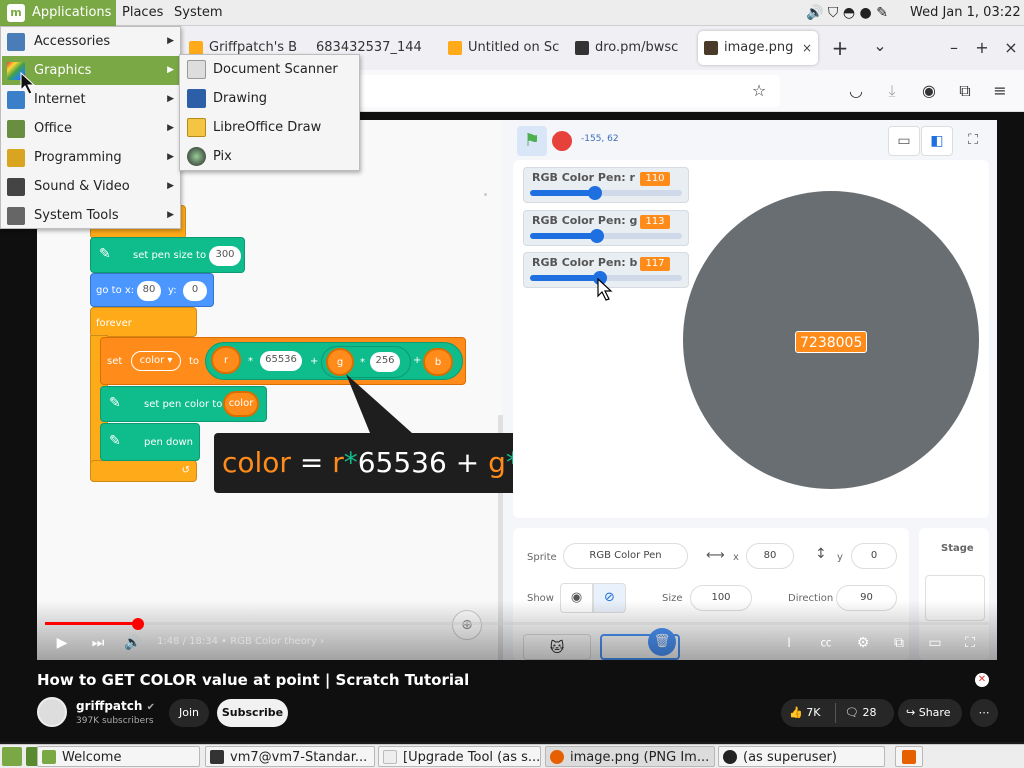 This screenshot has width=1024, height=768. I want to click on downloads-icon: ⤓, so click(892, 91).